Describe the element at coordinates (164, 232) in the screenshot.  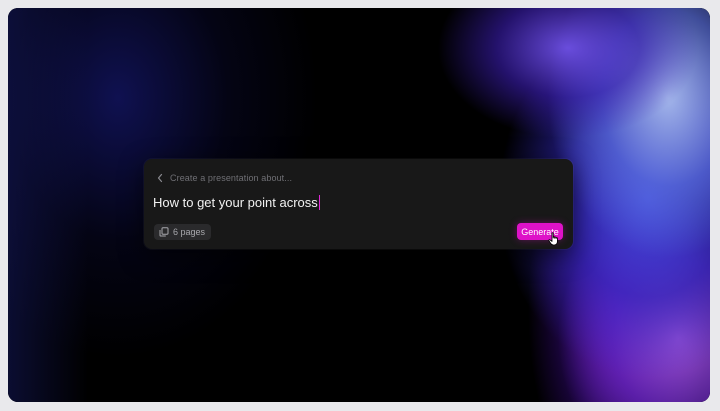
I see `copy-pages-icon` at that location.